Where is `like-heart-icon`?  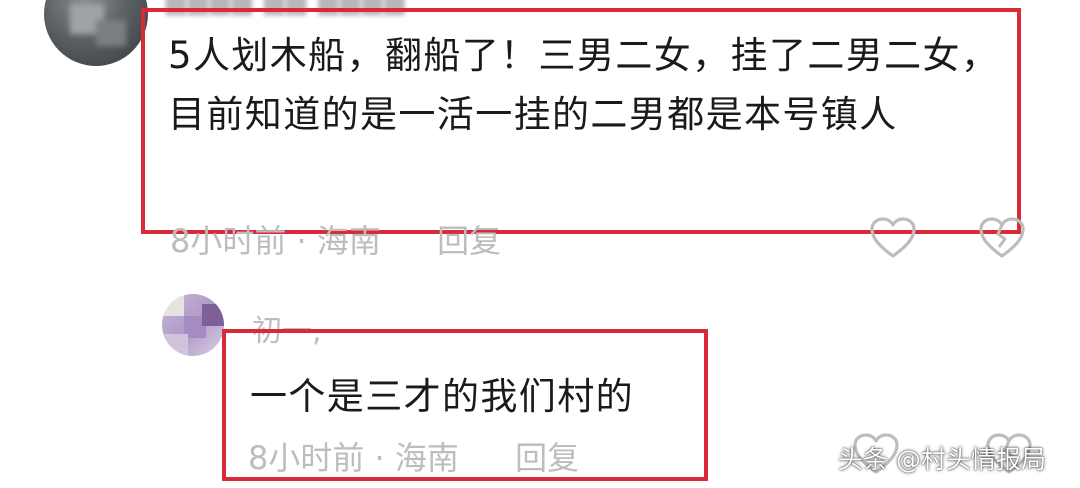
like-heart-icon is located at coordinates (893, 238).